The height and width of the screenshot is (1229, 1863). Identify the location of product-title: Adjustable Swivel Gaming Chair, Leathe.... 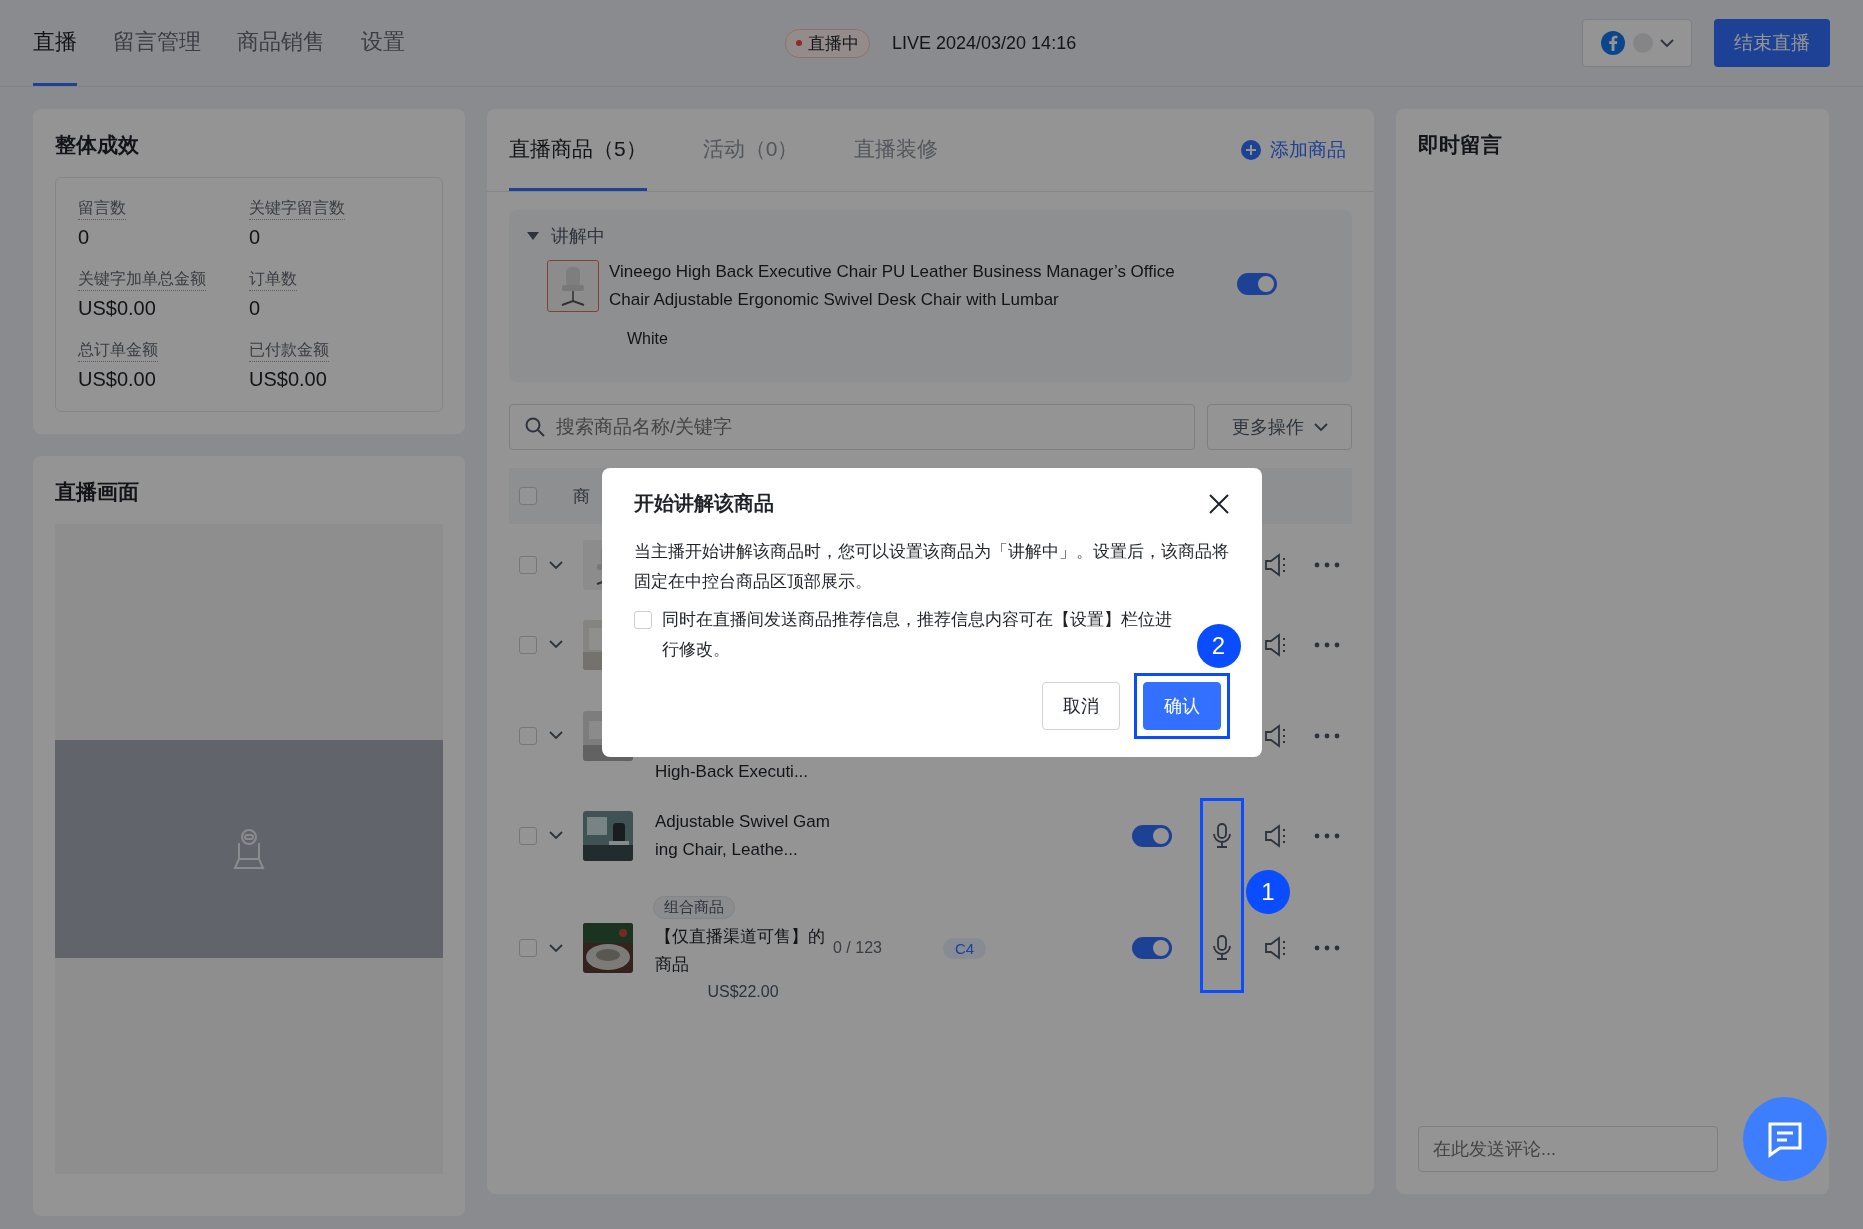
(743, 835).